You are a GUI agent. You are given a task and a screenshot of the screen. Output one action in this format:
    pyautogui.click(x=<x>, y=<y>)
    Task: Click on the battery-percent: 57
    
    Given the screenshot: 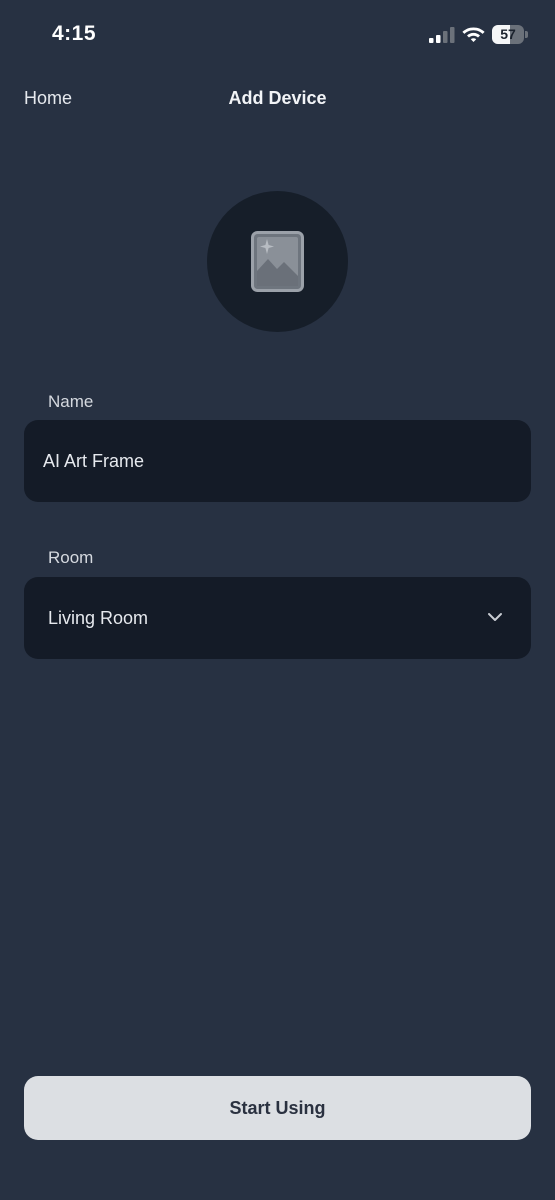 What is the action you would take?
    pyautogui.click(x=508, y=34)
    